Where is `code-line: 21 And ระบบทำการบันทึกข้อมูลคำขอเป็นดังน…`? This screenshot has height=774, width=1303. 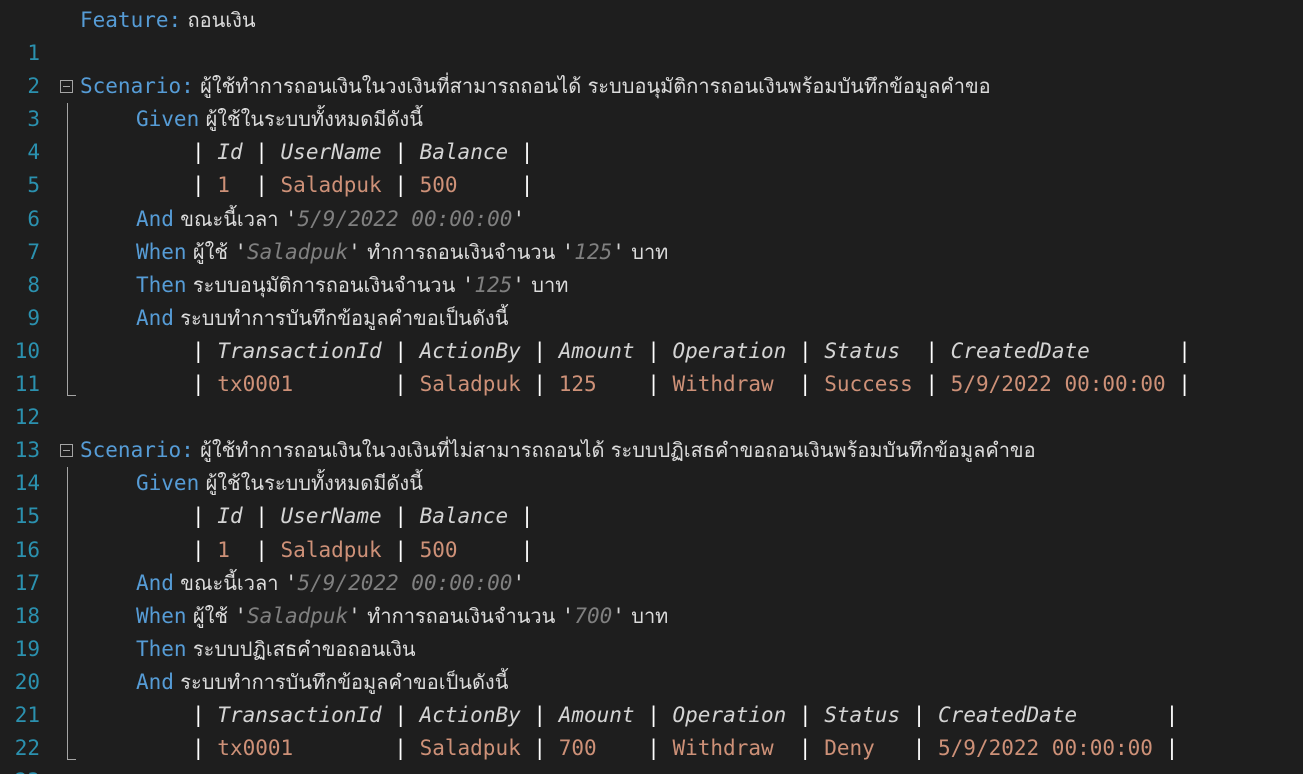
code-line: 21 And ระบบทำการบันทึกข้อมูลคำขอเป็นดังน… is located at coordinates (651, 696).